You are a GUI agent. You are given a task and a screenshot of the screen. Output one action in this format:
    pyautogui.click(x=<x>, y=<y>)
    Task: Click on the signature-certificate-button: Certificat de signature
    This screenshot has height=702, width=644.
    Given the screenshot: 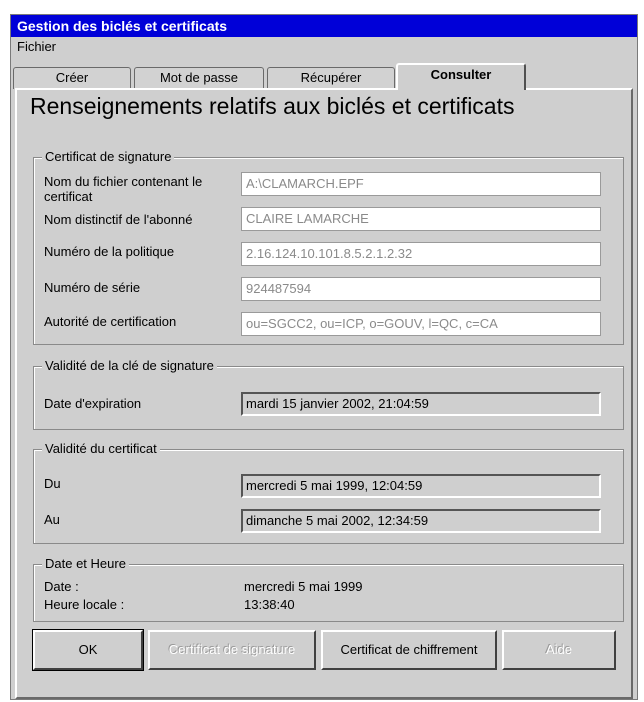 What is the action you would take?
    pyautogui.click(x=232, y=650)
    